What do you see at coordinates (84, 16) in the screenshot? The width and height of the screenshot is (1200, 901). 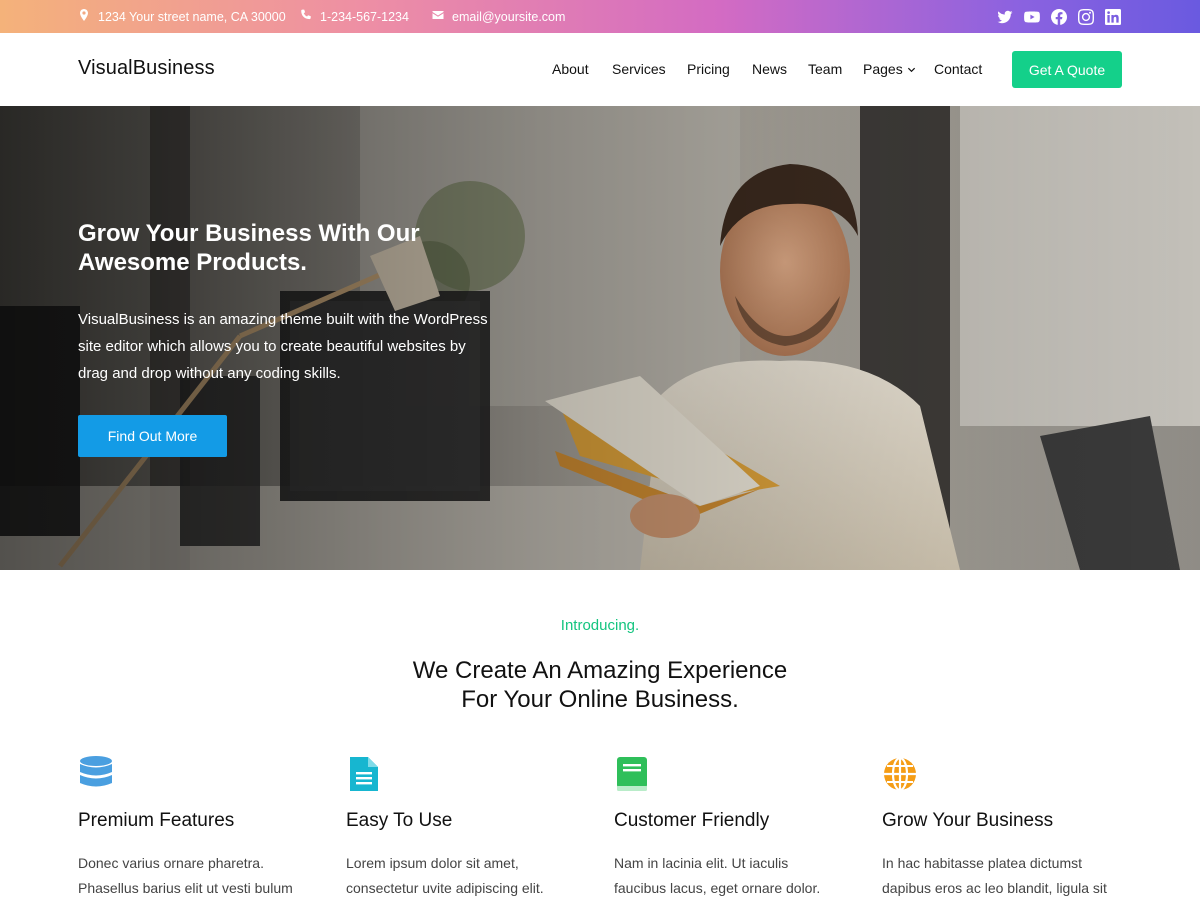 I see `map-pin-icon` at bounding box center [84, 16].